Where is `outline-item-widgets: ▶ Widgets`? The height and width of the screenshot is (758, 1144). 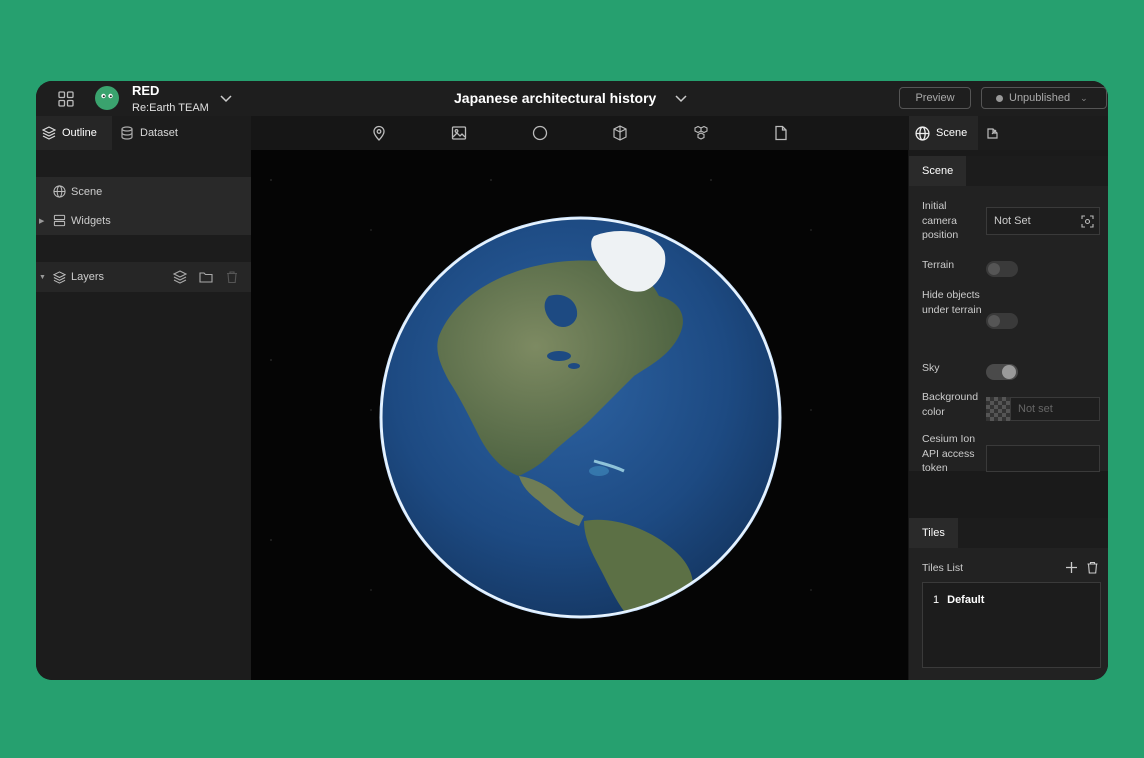
outline-item-widgets: ▶ Widgets is located at coordinates (143, 220).